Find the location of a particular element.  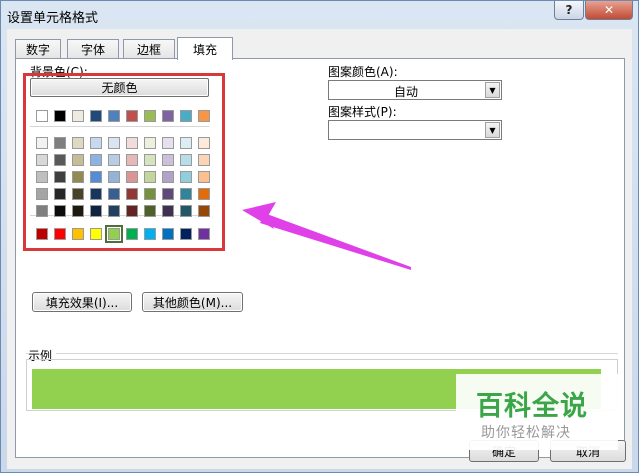

dialog-title: 设置单元格格式 is located at coordinates (53, 18).